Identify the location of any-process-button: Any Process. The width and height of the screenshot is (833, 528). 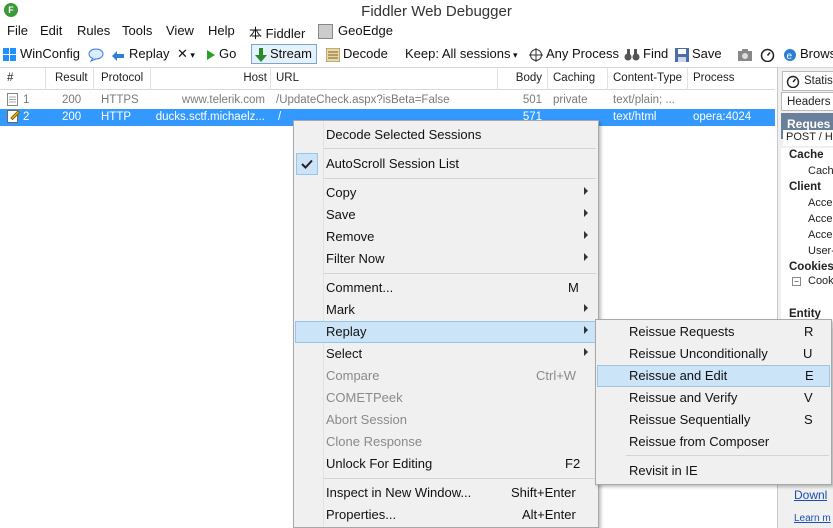
(574, 54).